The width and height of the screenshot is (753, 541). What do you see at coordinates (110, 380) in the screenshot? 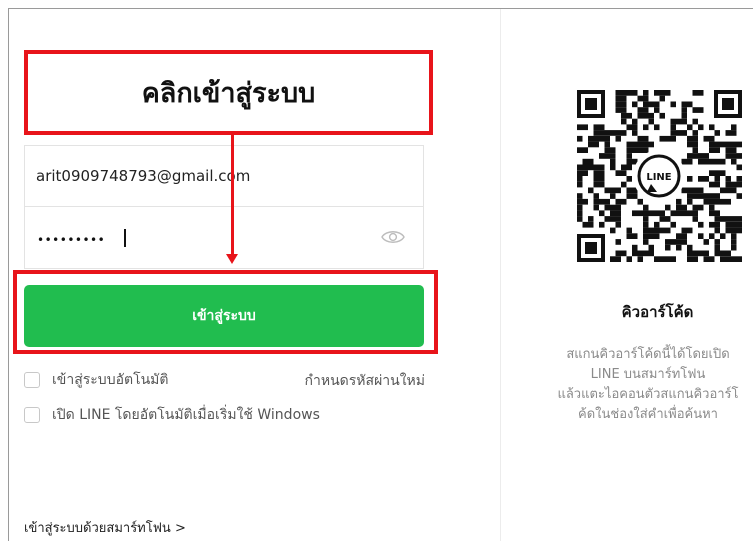
I see `auto-login-label: เข้าสู่ระบบอัตโนมัติ` at bounding box center [110, 380].